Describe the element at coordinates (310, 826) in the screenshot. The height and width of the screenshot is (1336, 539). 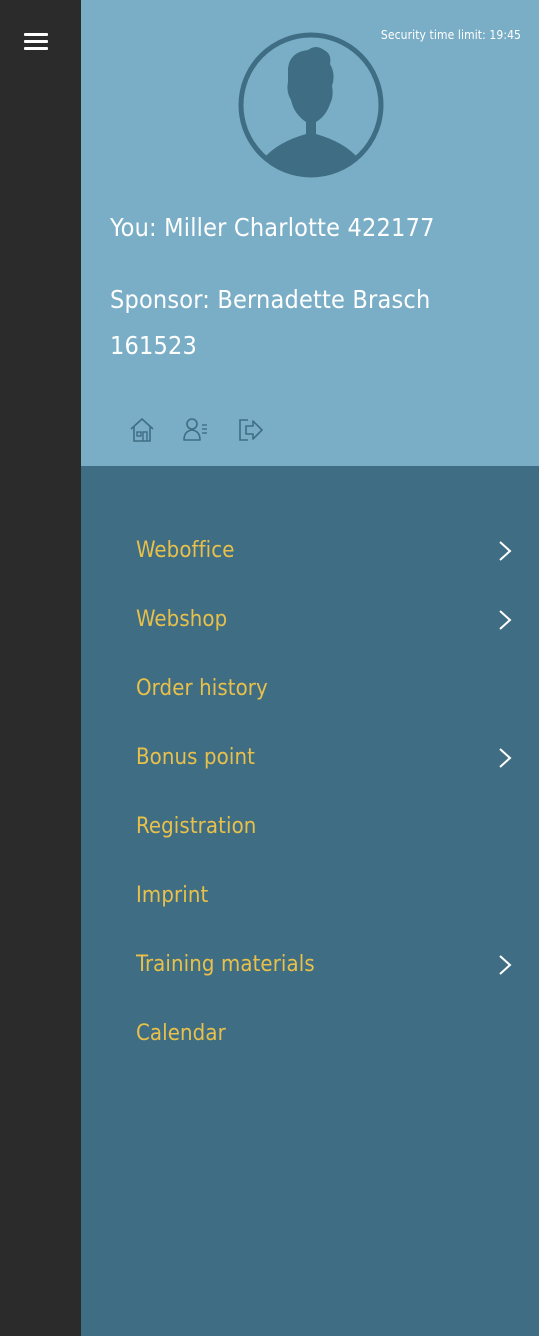
I see `menu-item-registration: Registration` at that location.